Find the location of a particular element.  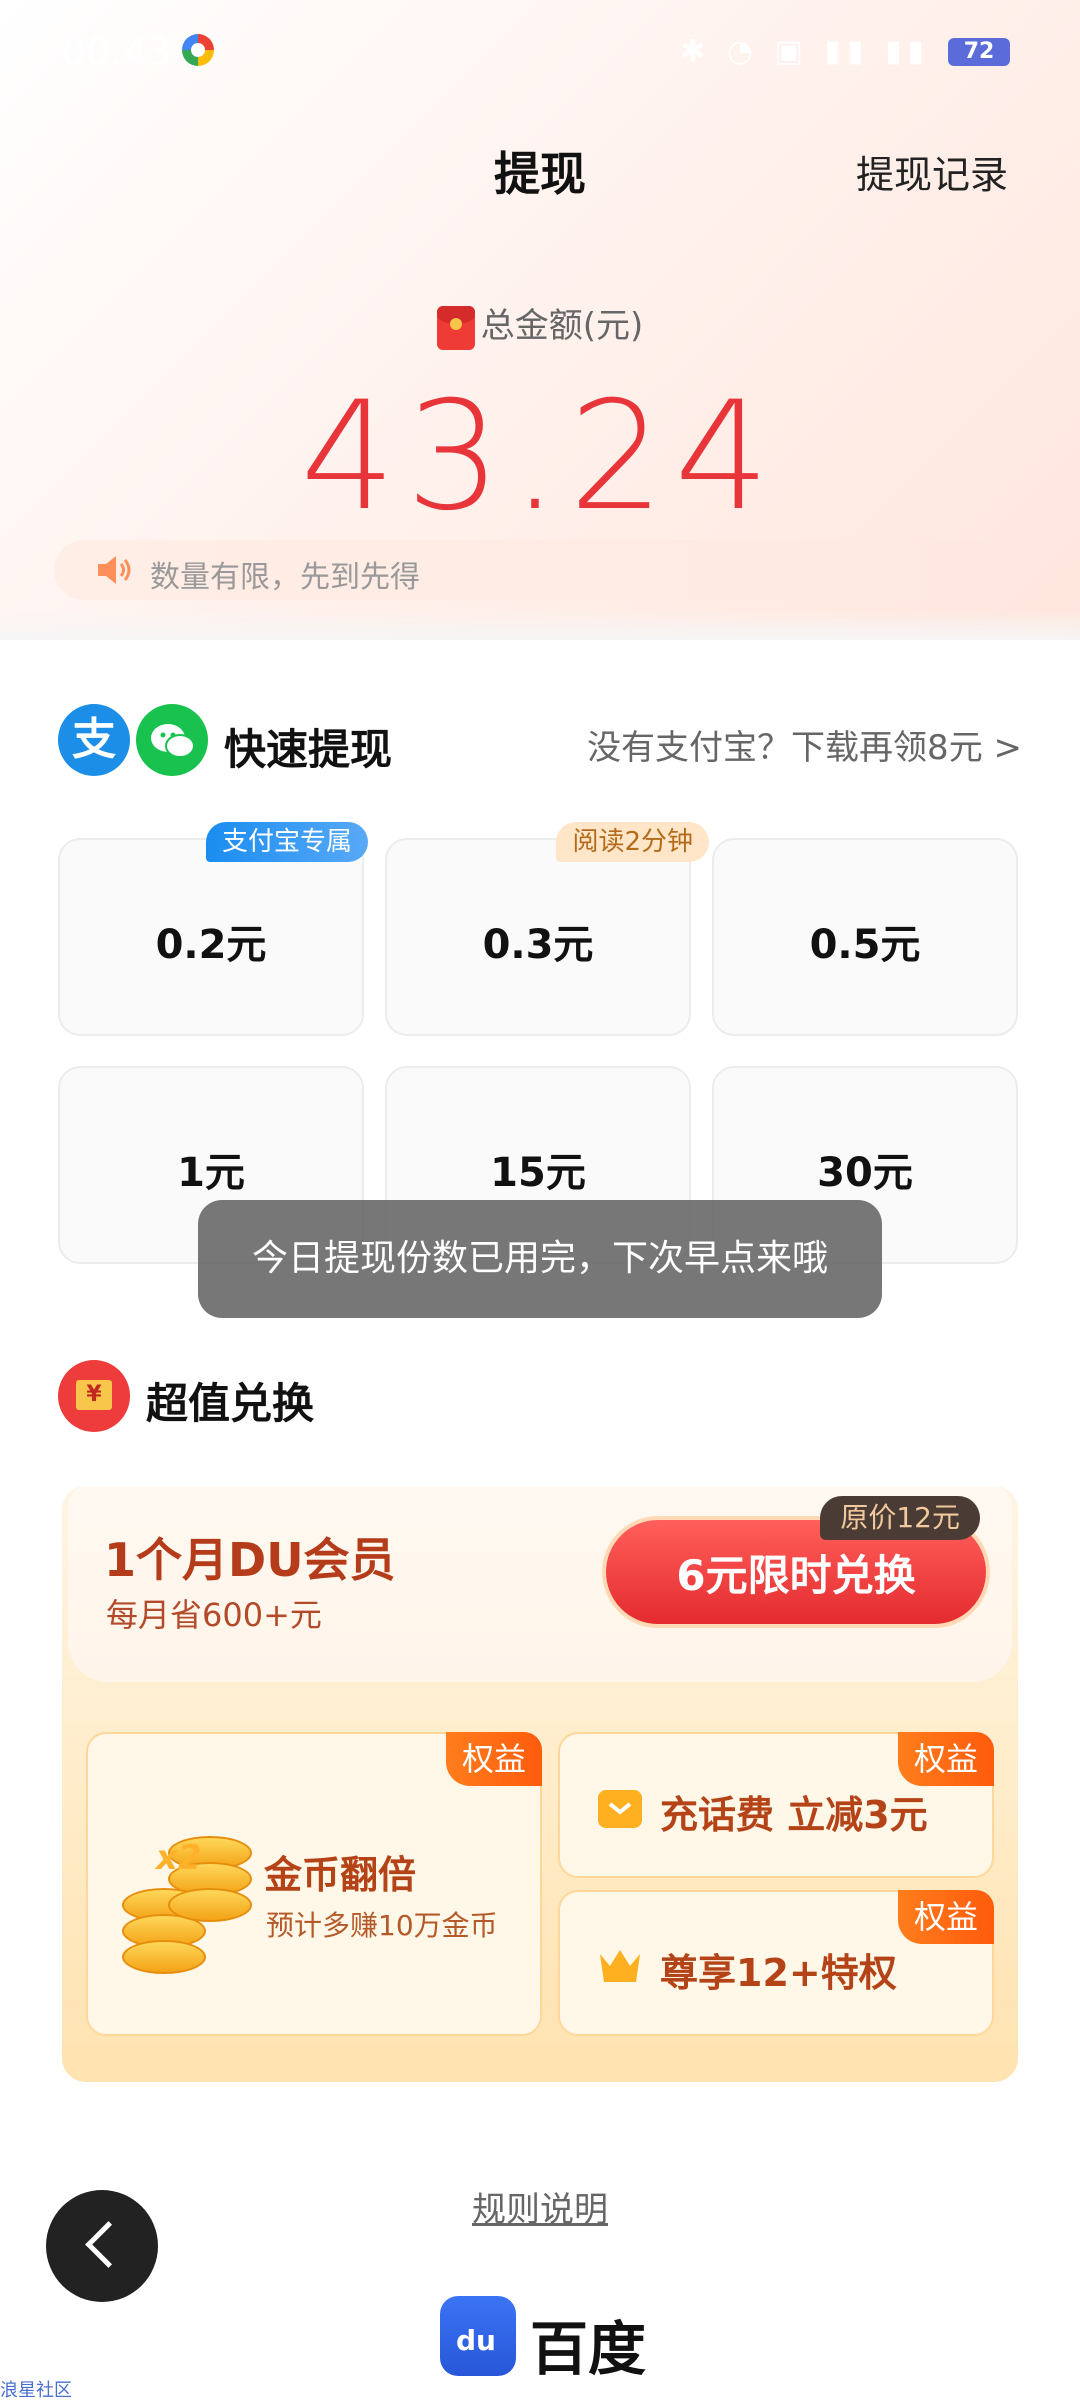

withdraw-option-value: 30元 is located at coordinates (865, 1173).